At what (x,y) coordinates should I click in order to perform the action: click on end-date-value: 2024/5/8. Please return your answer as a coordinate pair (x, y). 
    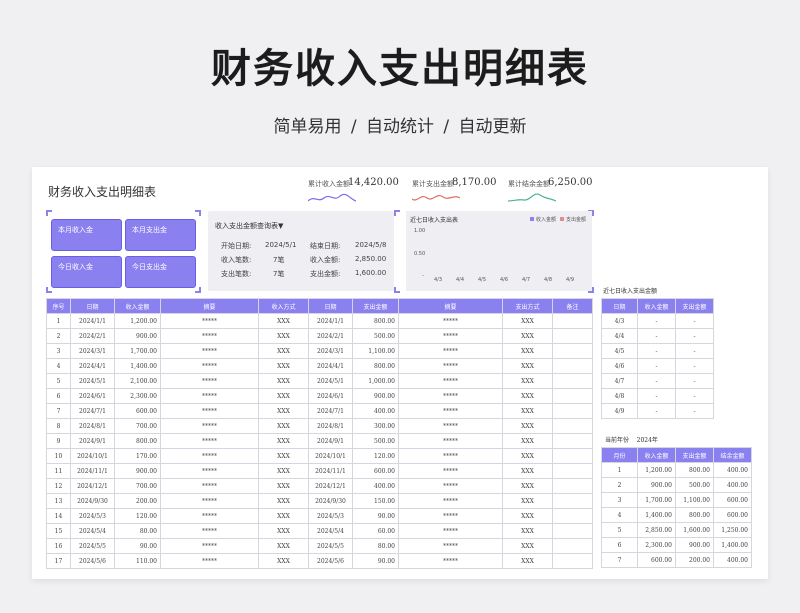
    Looking at the image, I should click on (370, 245).